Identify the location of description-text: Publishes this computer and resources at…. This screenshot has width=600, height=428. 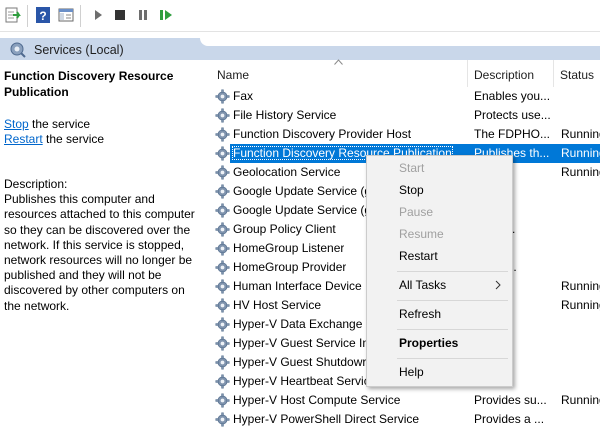
(99, 252).